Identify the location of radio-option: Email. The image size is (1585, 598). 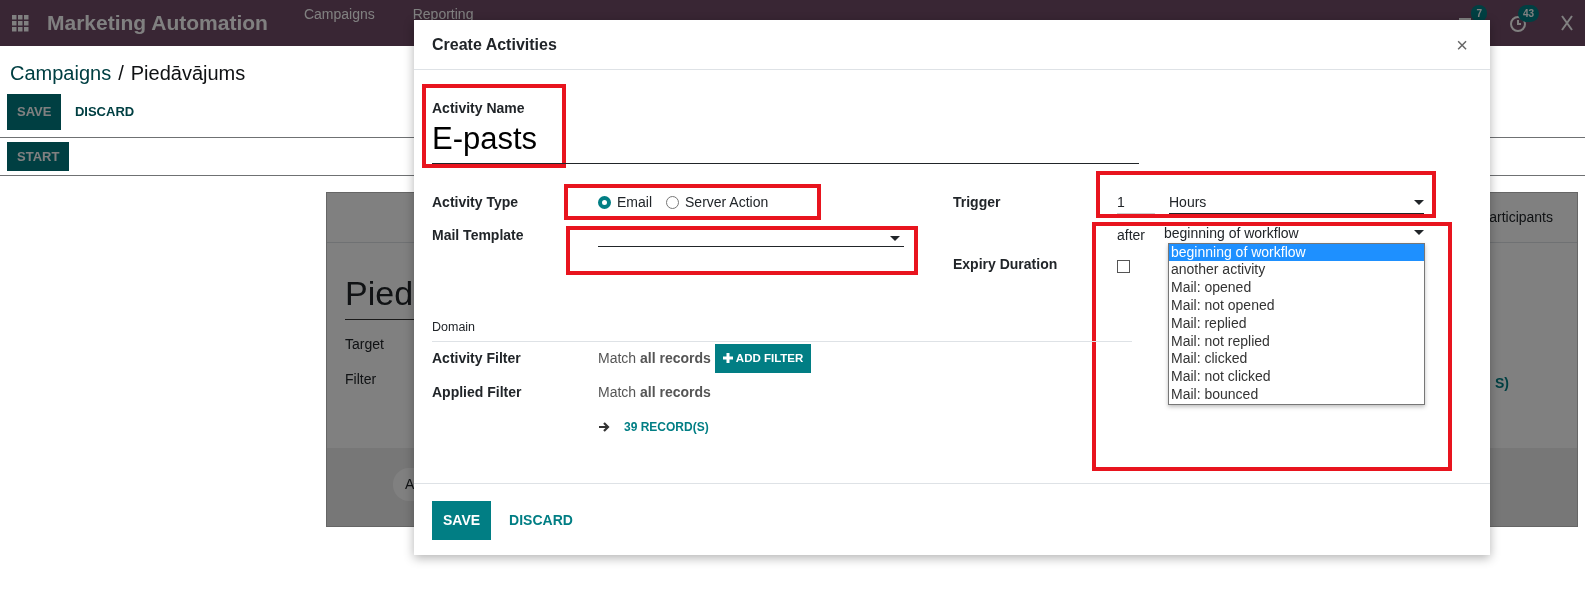
(625, 202).